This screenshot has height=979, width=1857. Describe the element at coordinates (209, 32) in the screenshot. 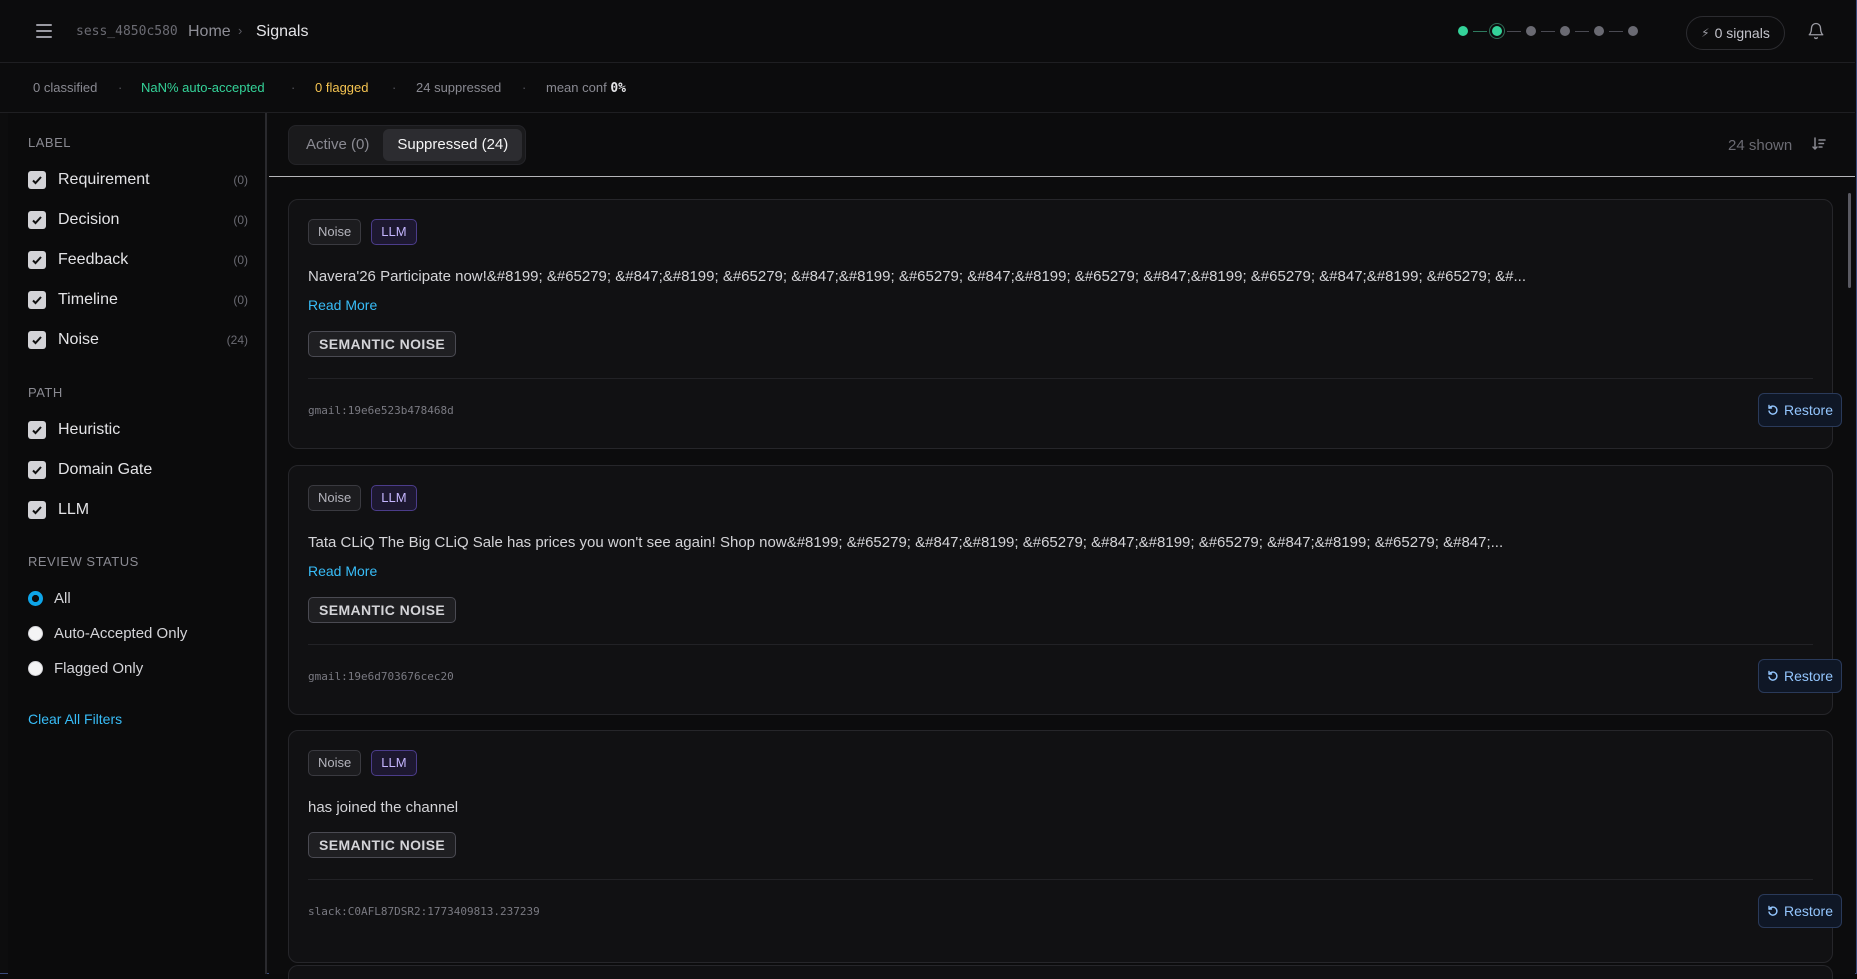

I see `breadcrumb-home: Home` at that location.